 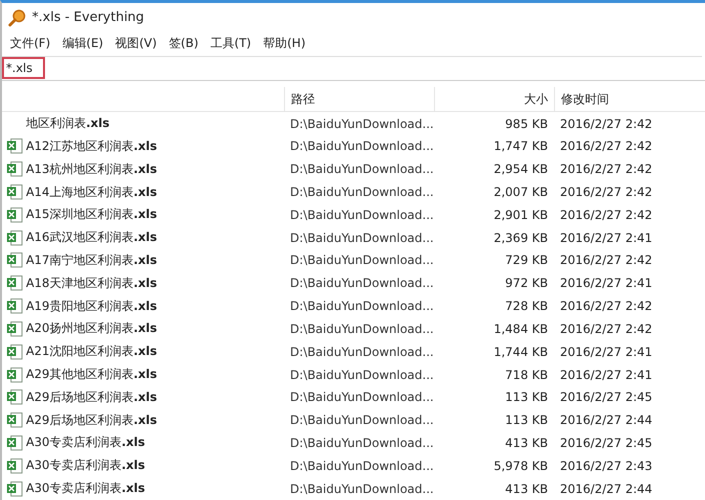 I want to click on file-size: 728 KB, so click(x=526, y=306).